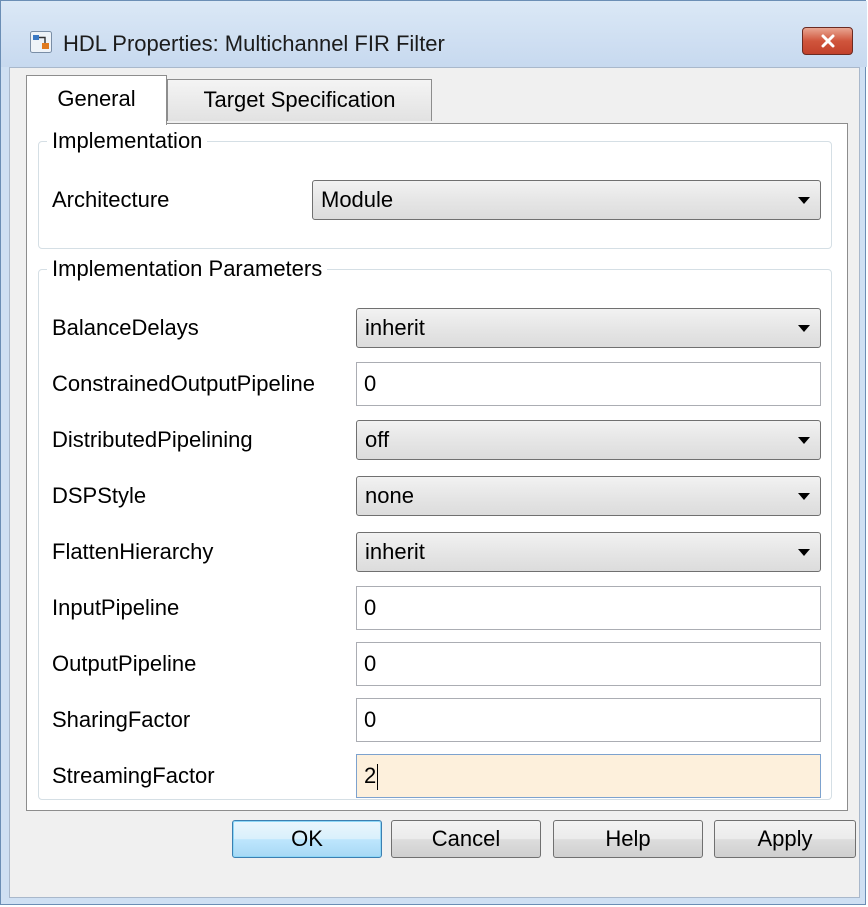 This screenshot has height=907, width=868. What do you see at coordinates (99, 495) in the screenshot?
I see `dsp-style-label: DSPStyle` at bounding box center [99, 495].